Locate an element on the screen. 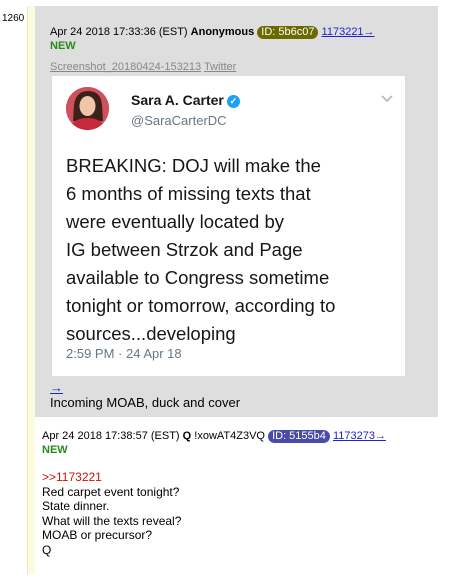 The height and width of the screenshot is (581, 455). post-message: Incoming MOAB, duck and cover is located at coordinates (145, 402).